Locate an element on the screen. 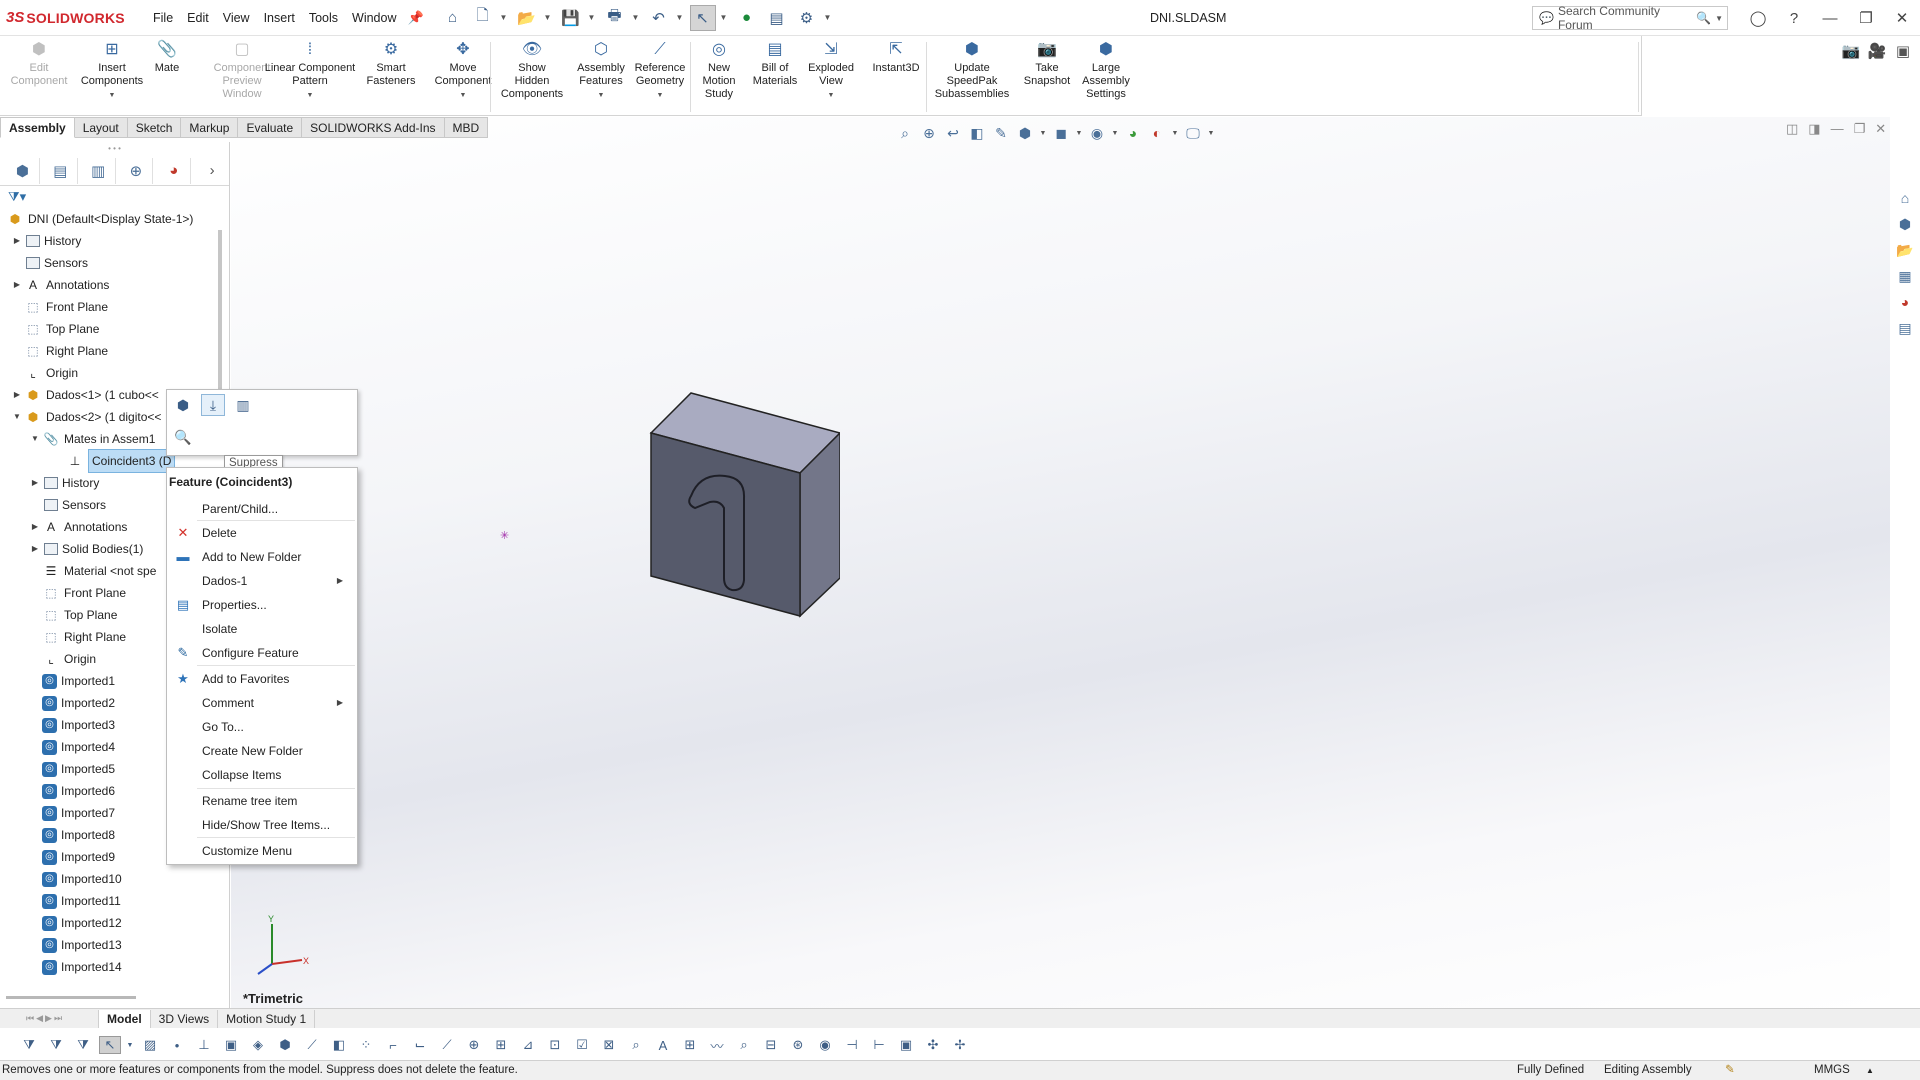 The image size is (1920, 1080). record-icon: 🎥 is located at coordinates (1877, 51).